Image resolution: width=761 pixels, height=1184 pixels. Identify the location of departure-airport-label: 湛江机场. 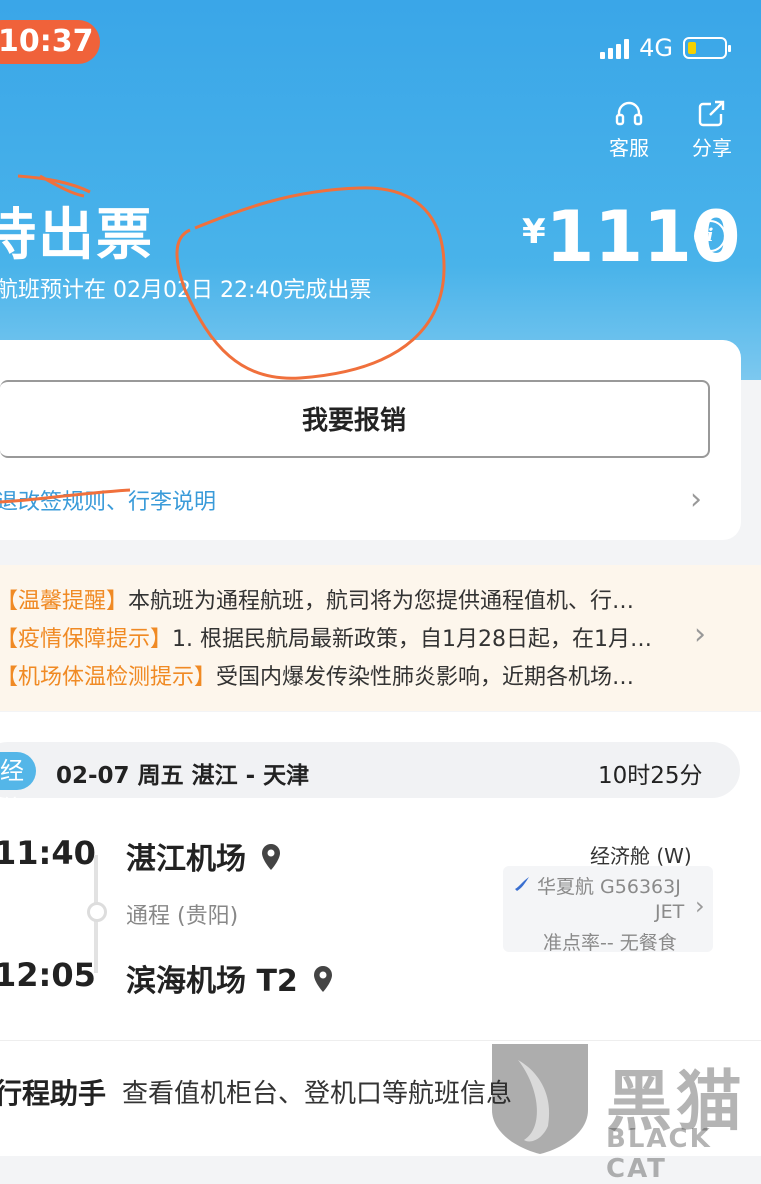
(186, 859).